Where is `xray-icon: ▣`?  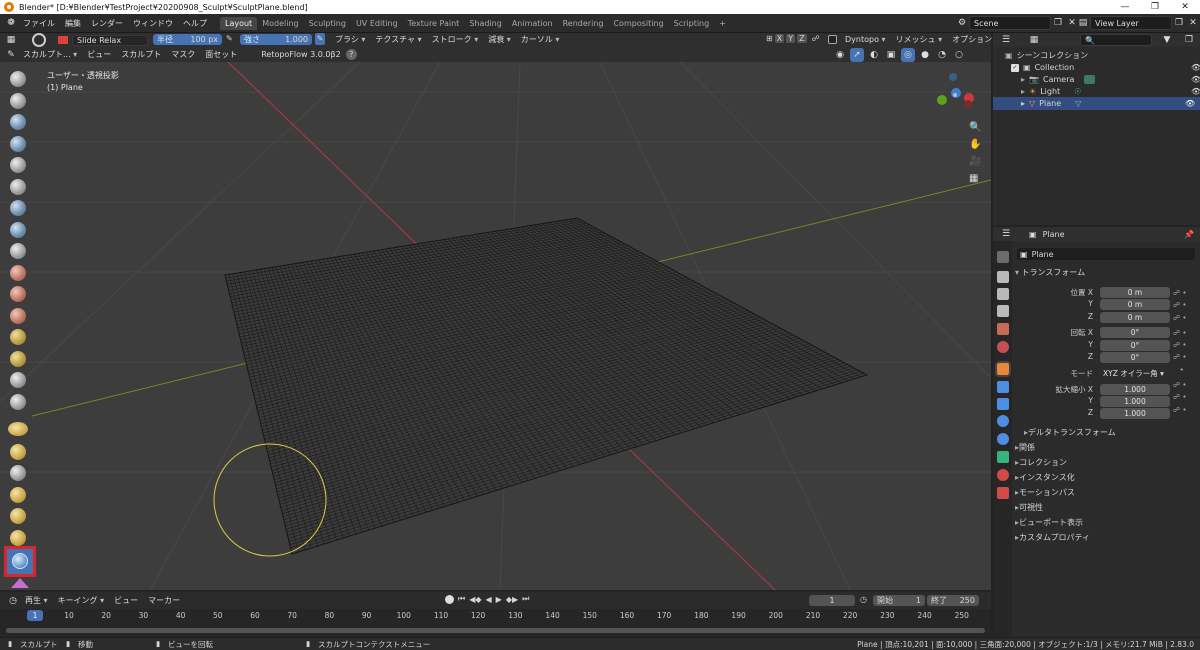
xray-icon: ▣ is located at coordinates (891, 55).